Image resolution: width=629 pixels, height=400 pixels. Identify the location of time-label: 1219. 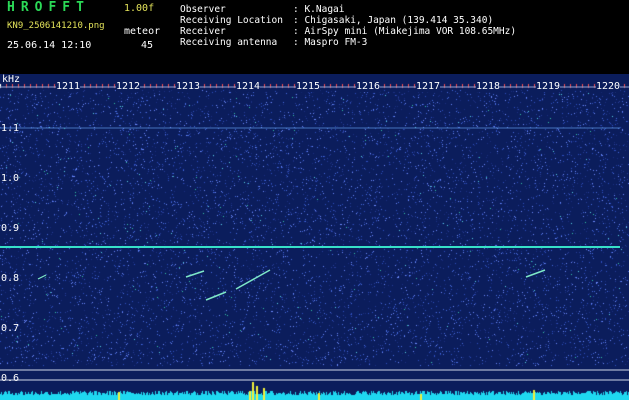
(548, 86).